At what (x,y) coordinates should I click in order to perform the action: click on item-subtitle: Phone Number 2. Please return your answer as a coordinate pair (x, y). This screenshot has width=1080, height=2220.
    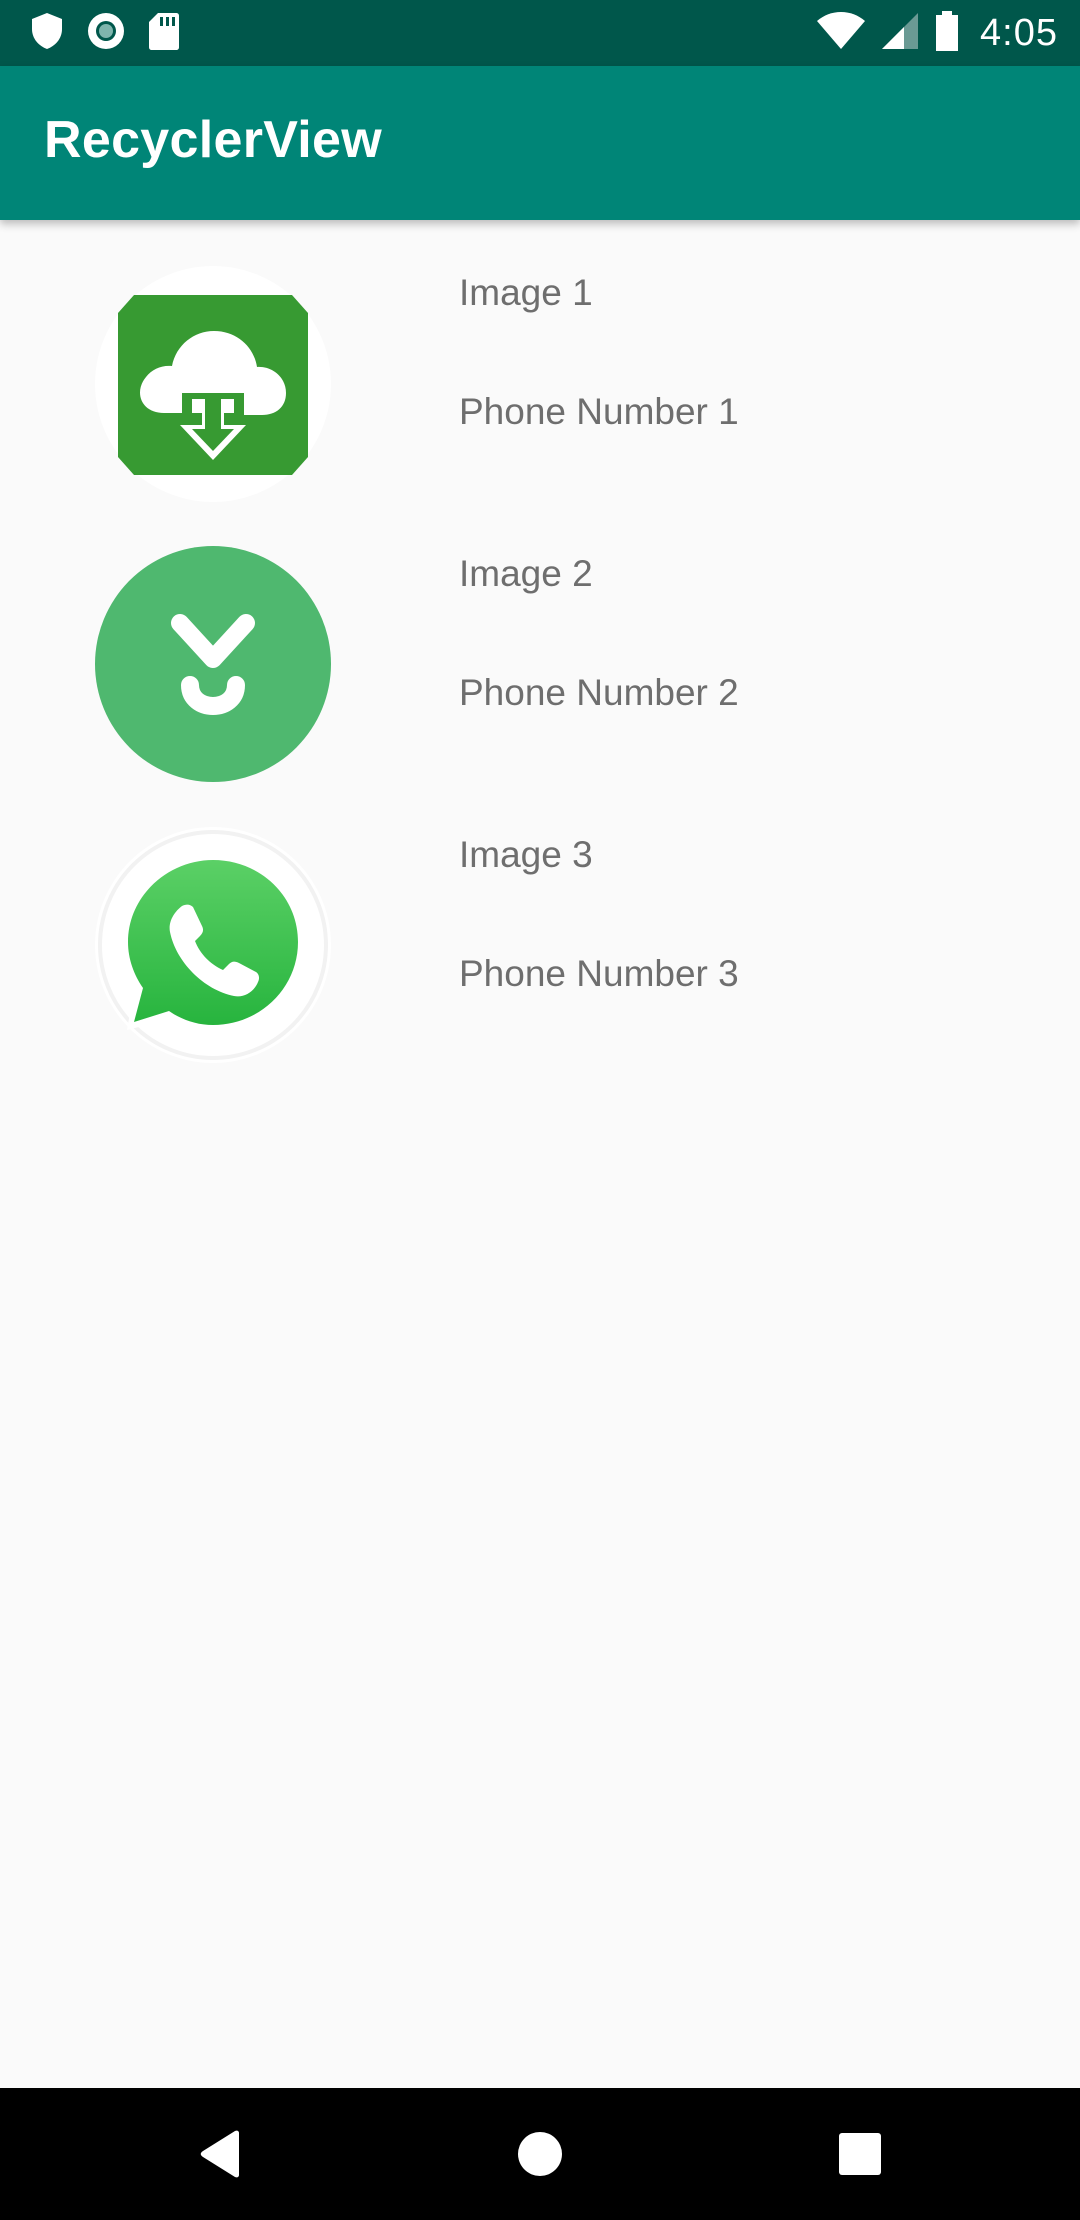
    Looking at the image, I should click on (599, 692).